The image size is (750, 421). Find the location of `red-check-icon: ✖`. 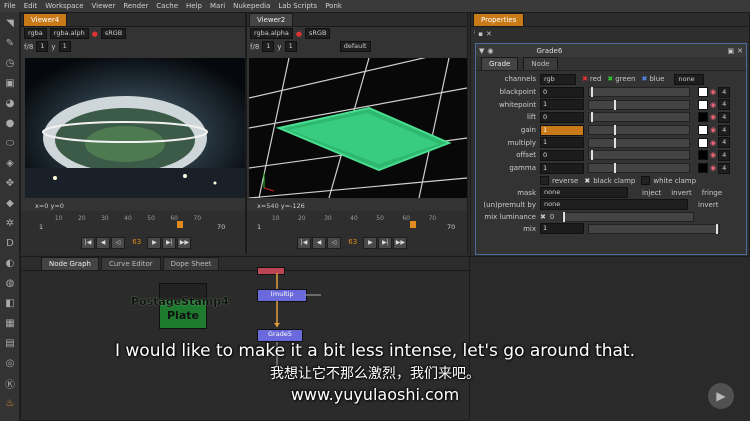

red-check-icon: ✖ is located at coordinates (585, 79).